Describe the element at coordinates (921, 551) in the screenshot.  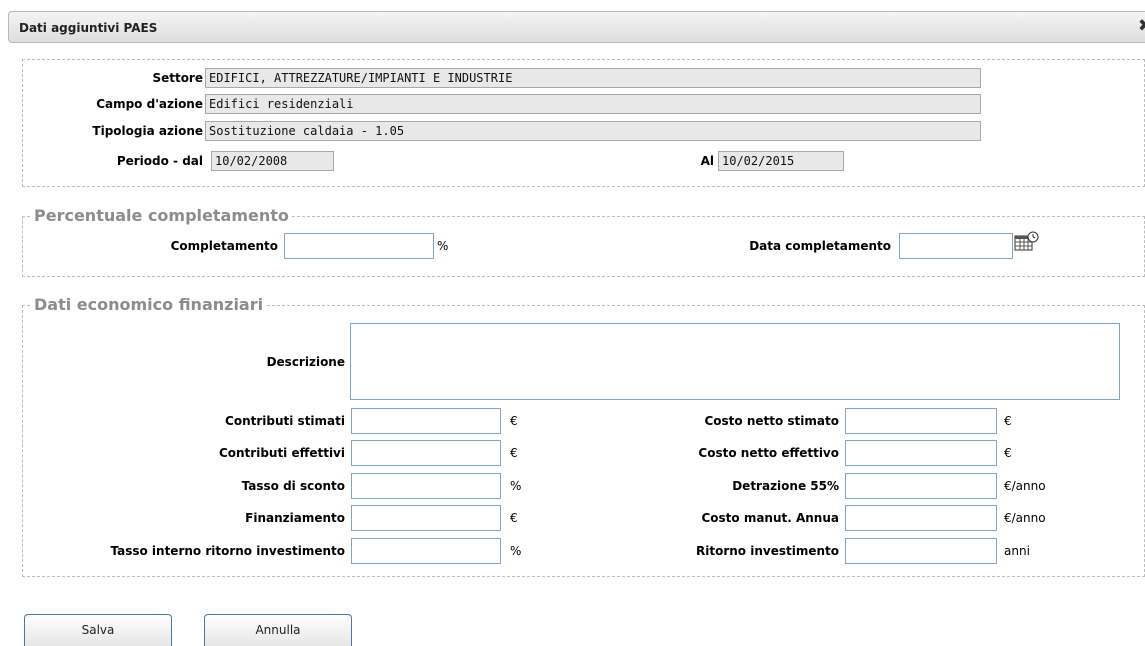
I see `ritorno-investimento-input` at that location.